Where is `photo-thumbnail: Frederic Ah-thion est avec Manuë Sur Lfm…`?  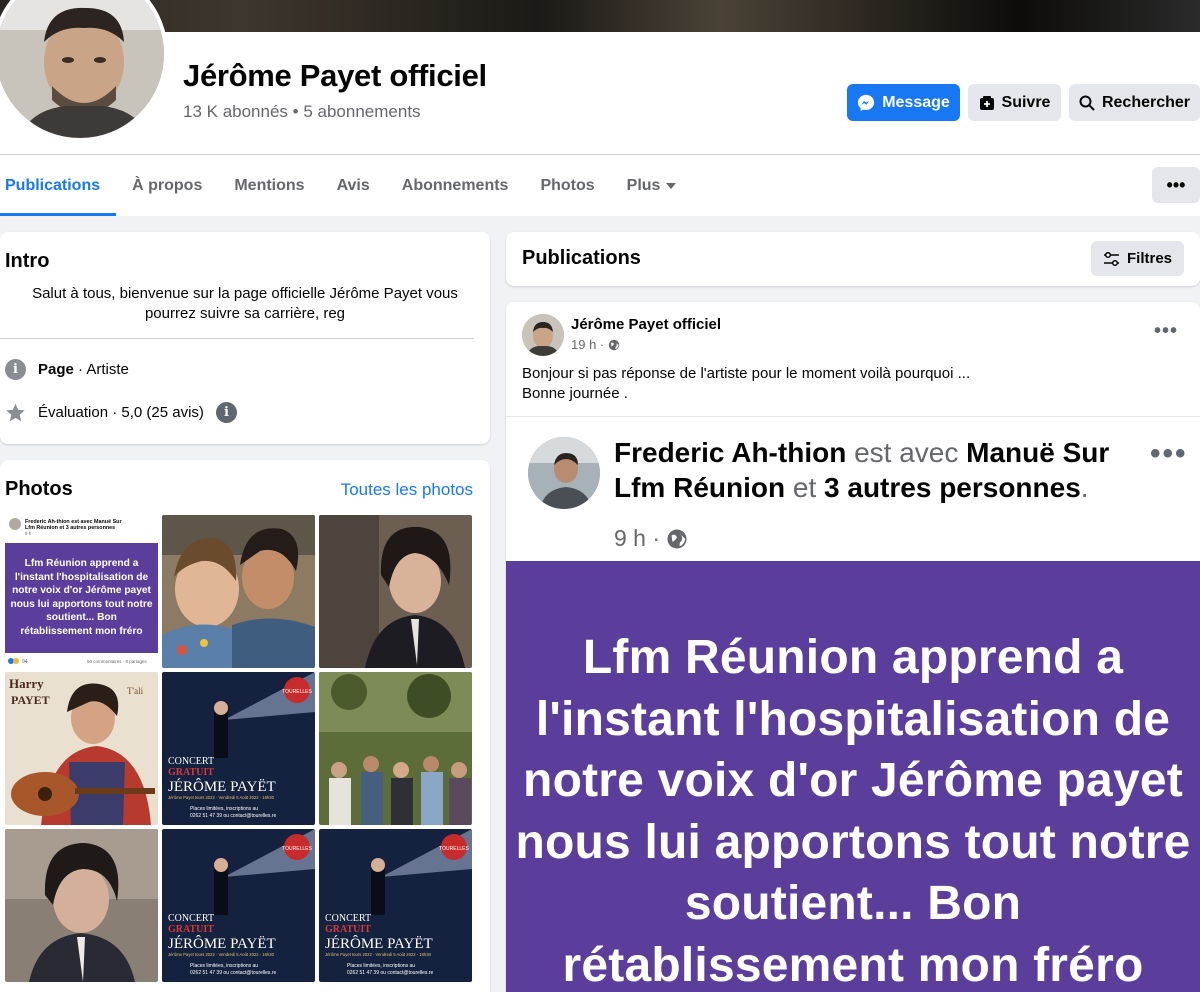
photo-thumbnail: Frederic Ah-thion est avec Manuë Sur Lfm… is located at coordinates (81, 591).